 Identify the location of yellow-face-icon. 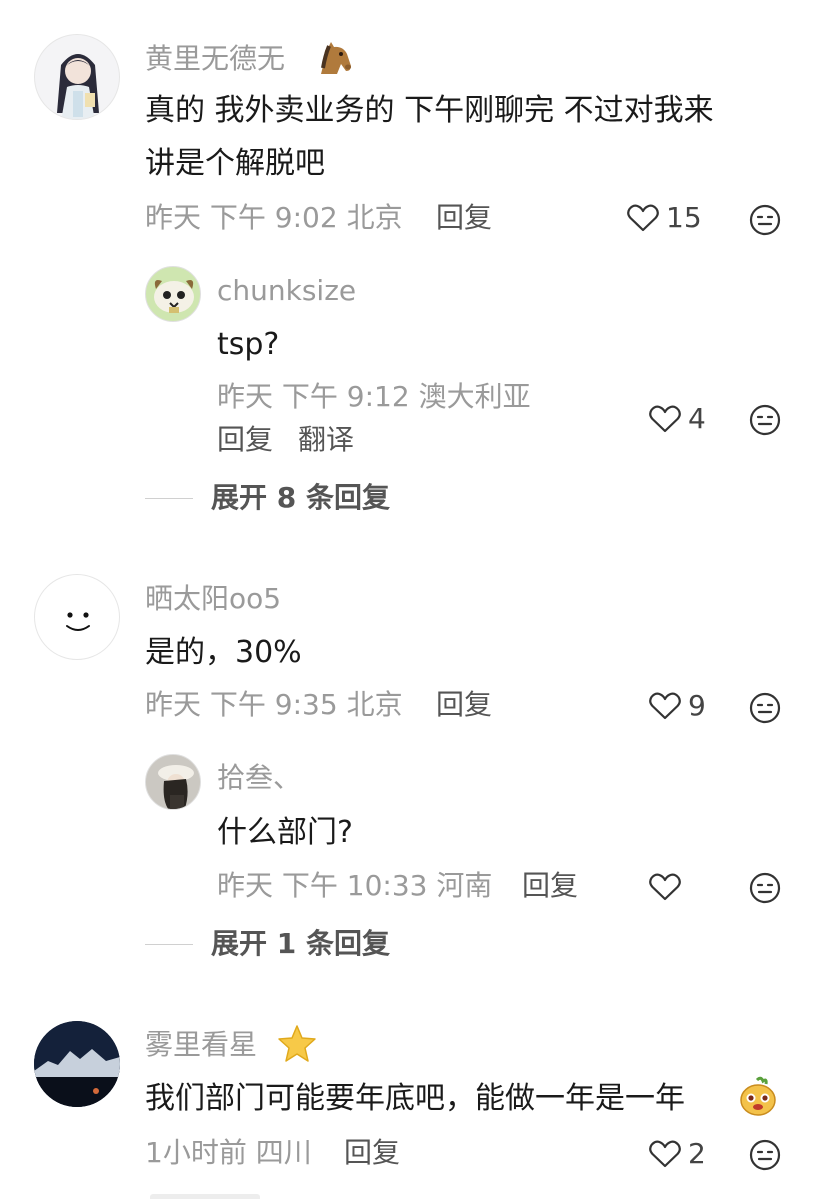
(758, 1099).